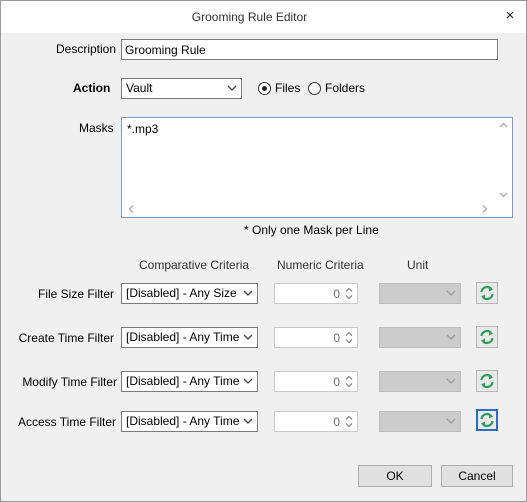  Describe the element at coordinates (503, 160) in the screenshot. I see `masks-vertical-scrollbar` at that location.